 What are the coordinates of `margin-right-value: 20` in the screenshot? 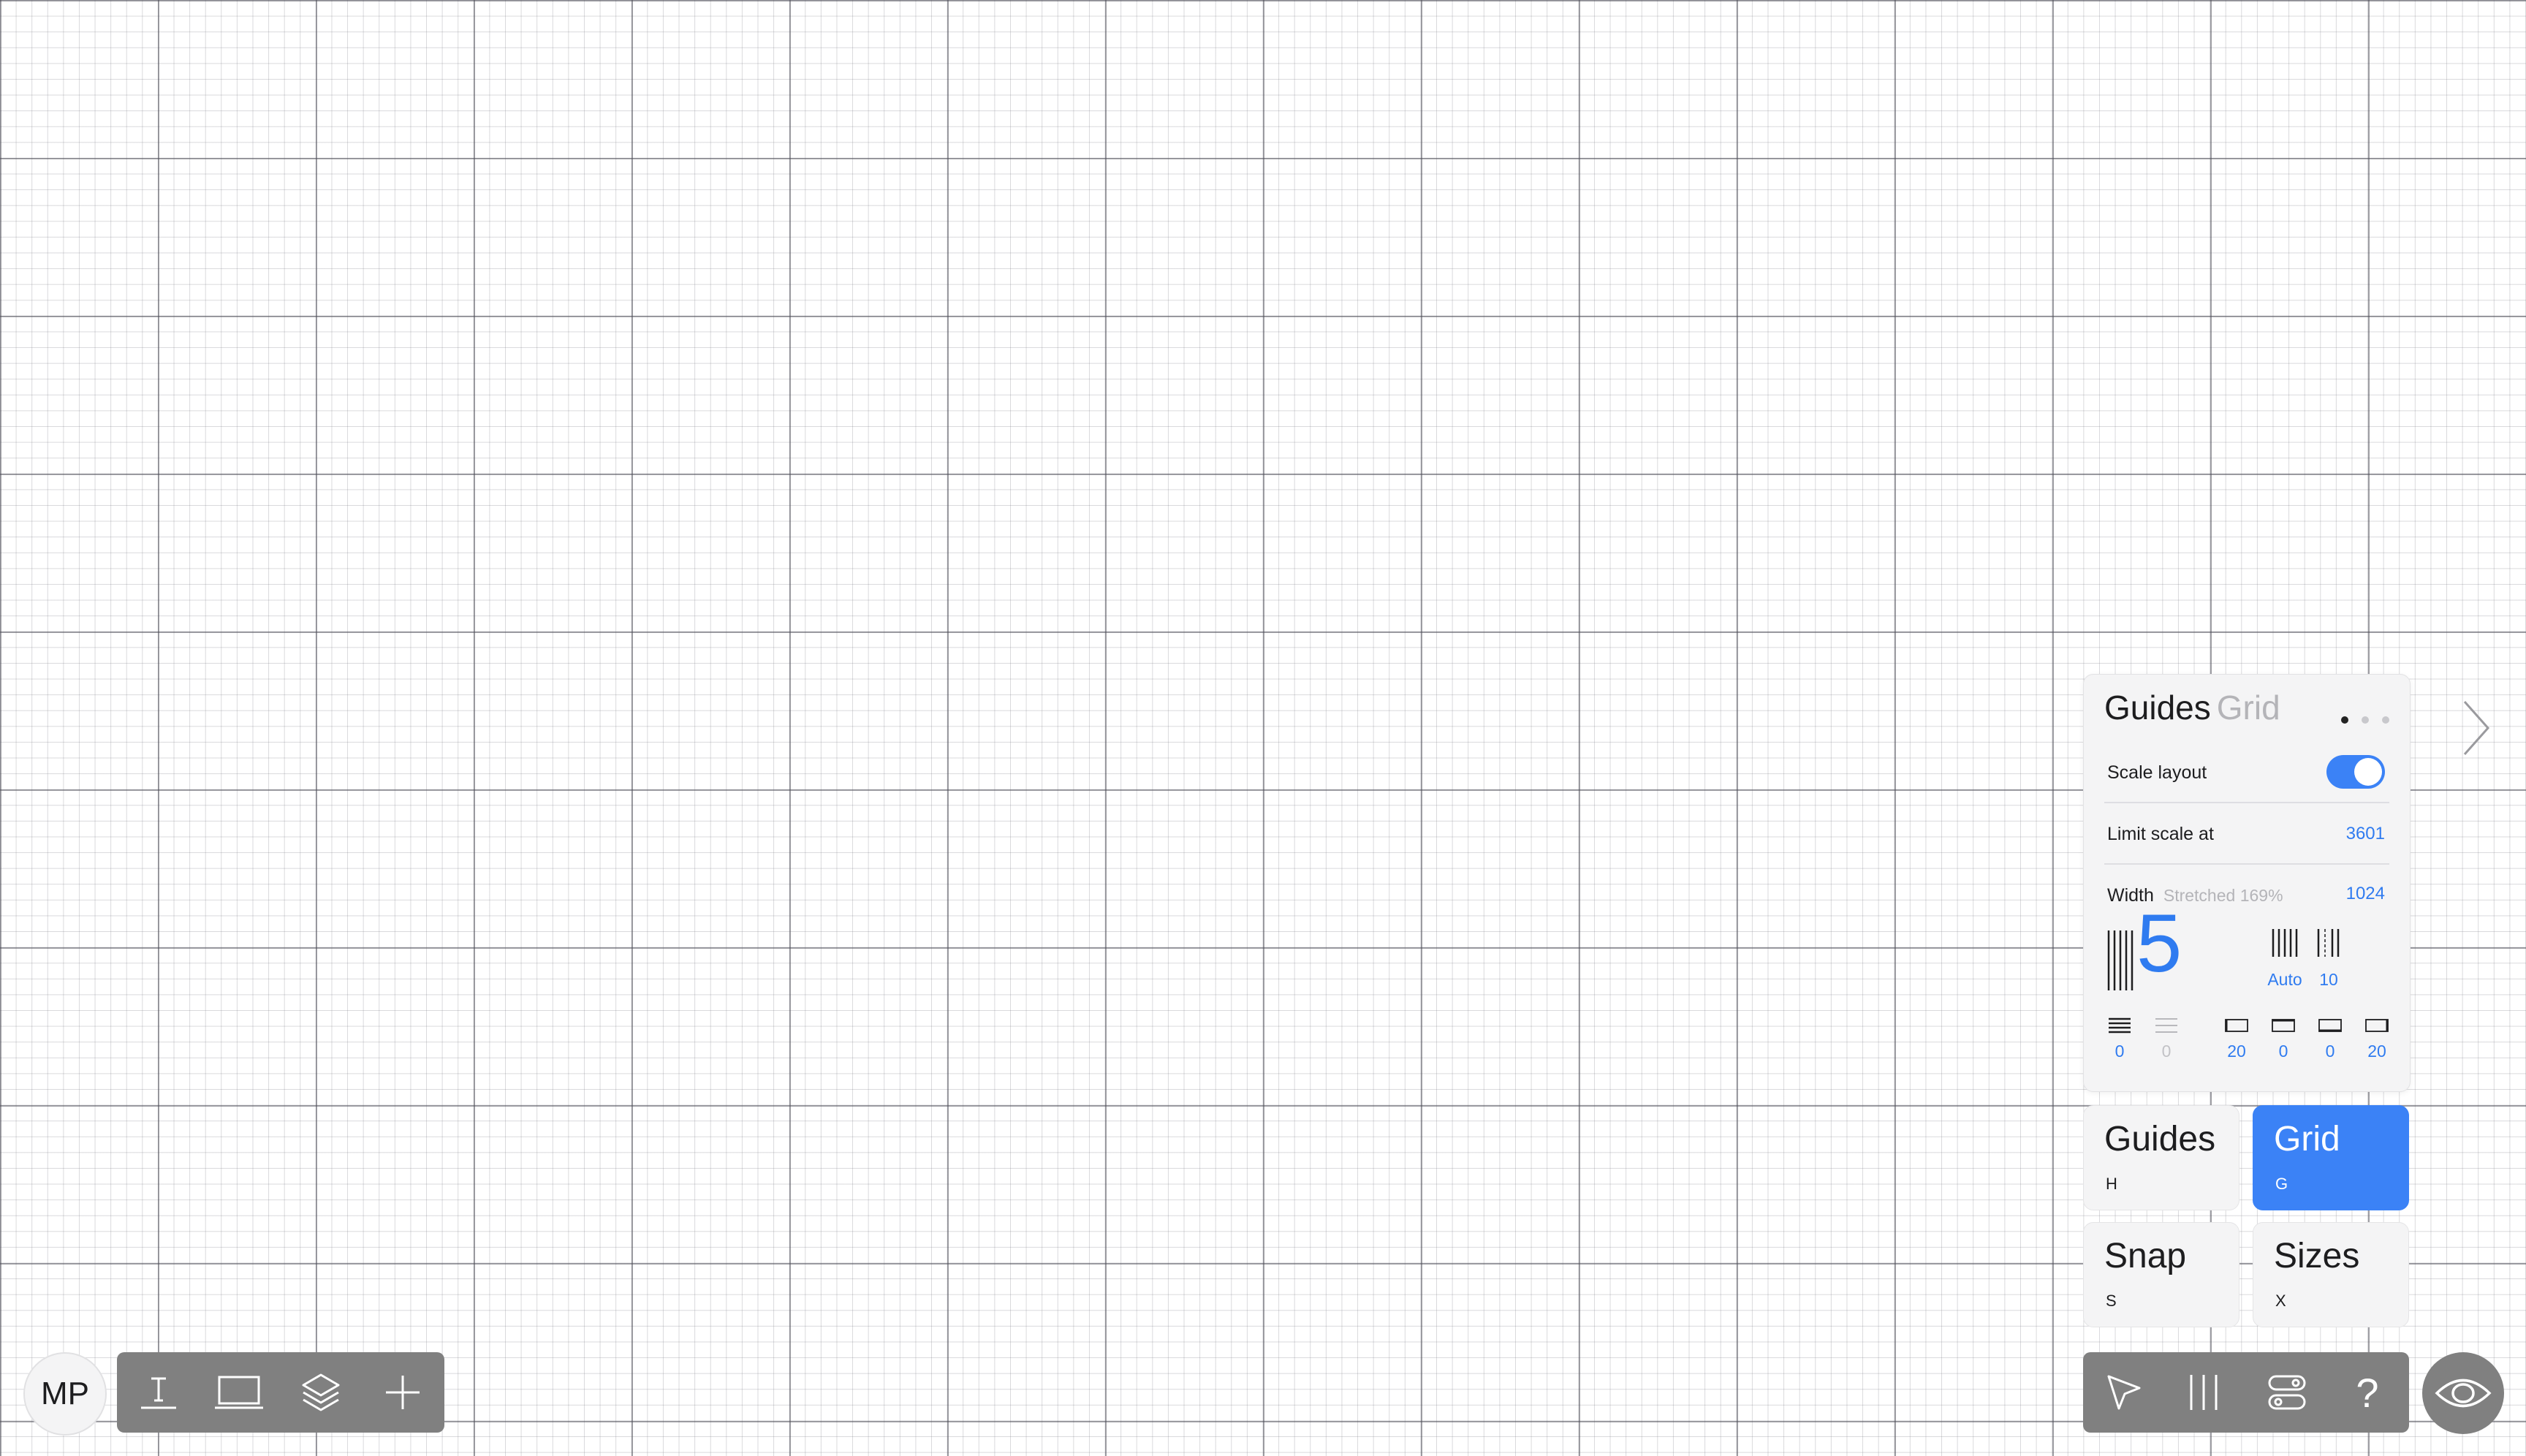 It's located at (2376, 1051).